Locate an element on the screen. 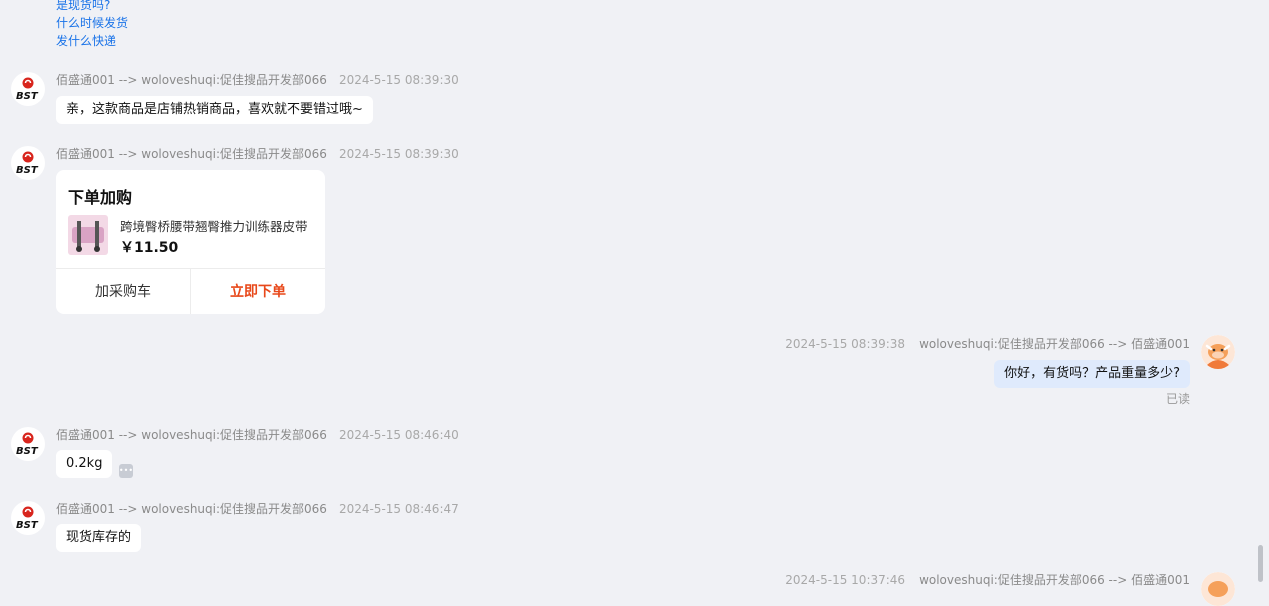  quick-question-link: 是现货吗? is located at coordinates (92, 7).